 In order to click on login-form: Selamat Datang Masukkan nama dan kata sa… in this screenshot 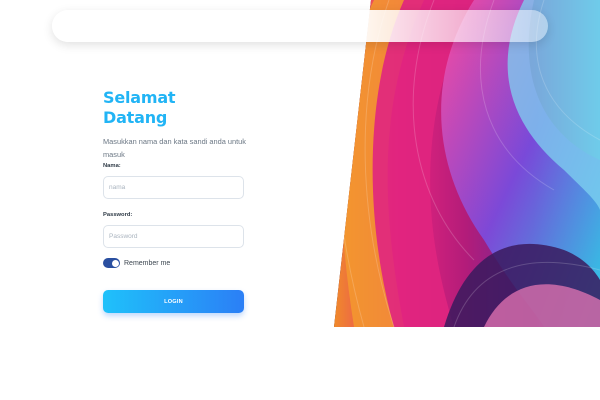, I will do `click(174, 200)`.